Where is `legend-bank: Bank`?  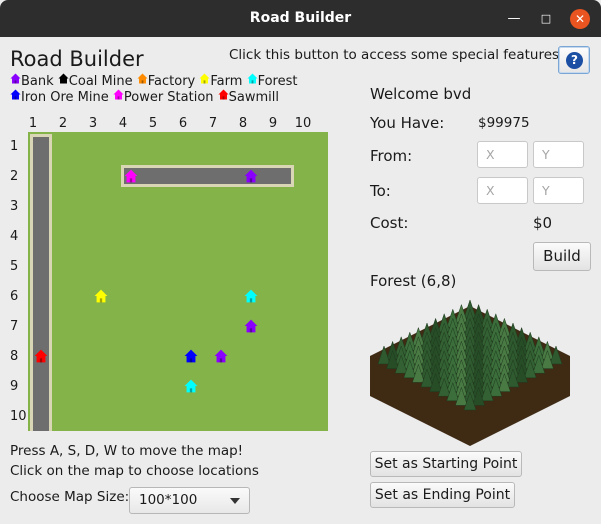 legend-bank: Bank is located at coordinates (32, 81).